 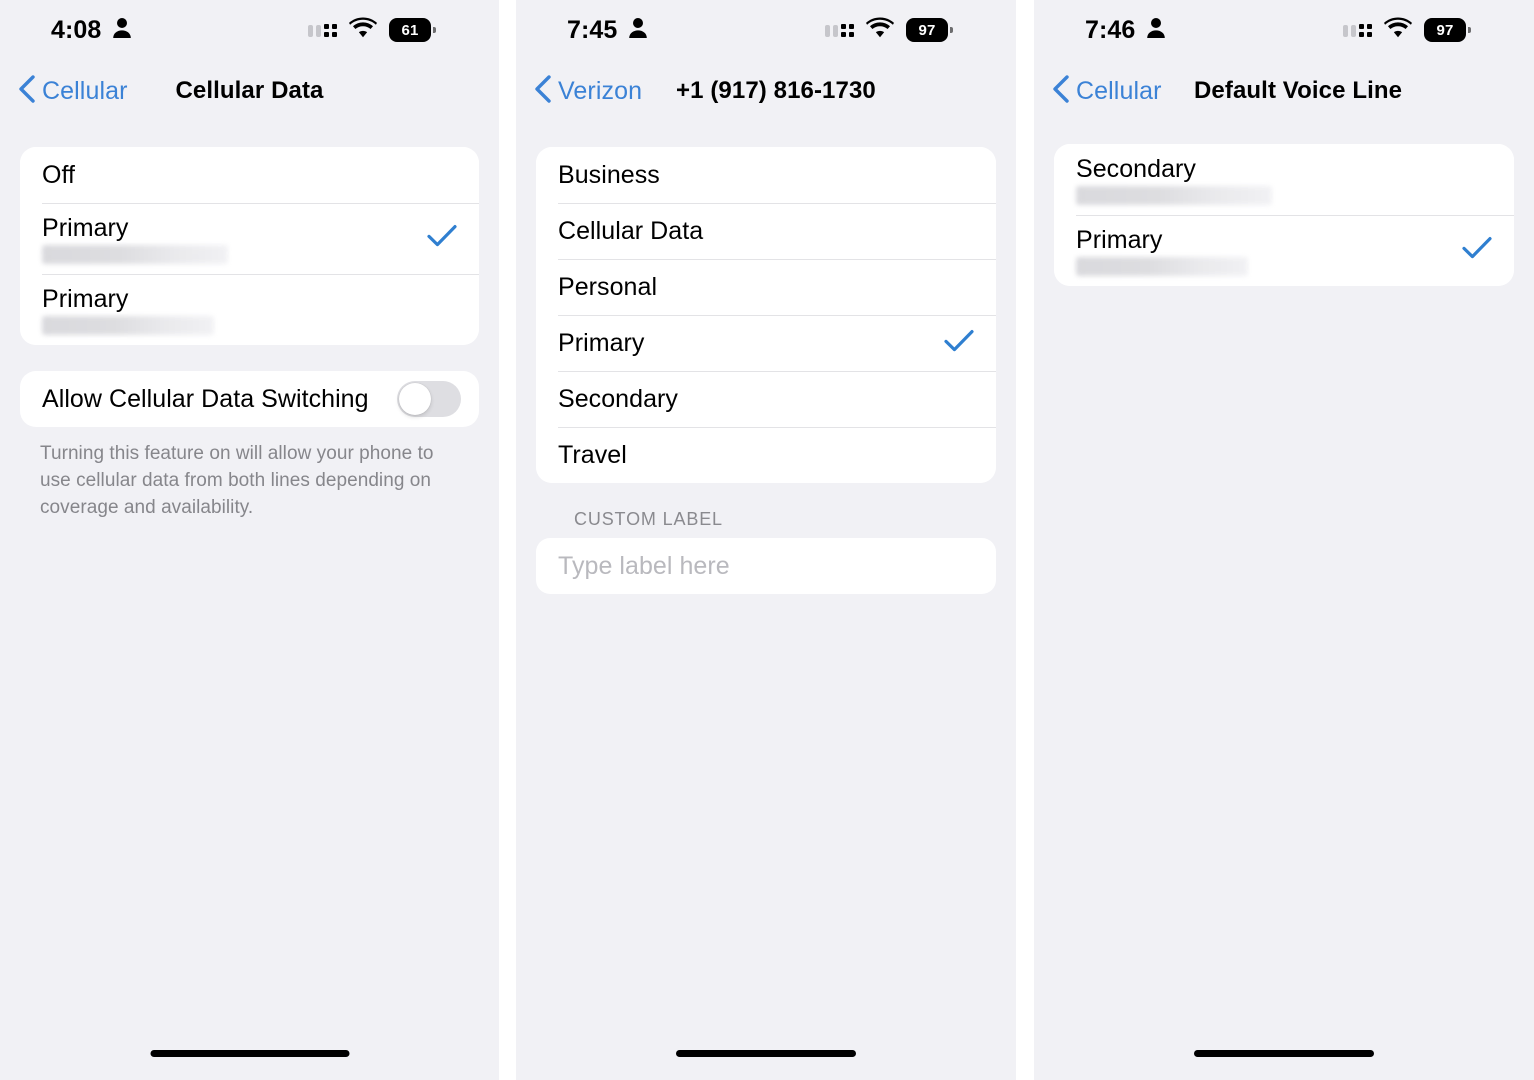 What do you see at coordinates (600, 90) in the screenshot?
I see `back-button-label: Verizon` at bounding box center [600, 90].